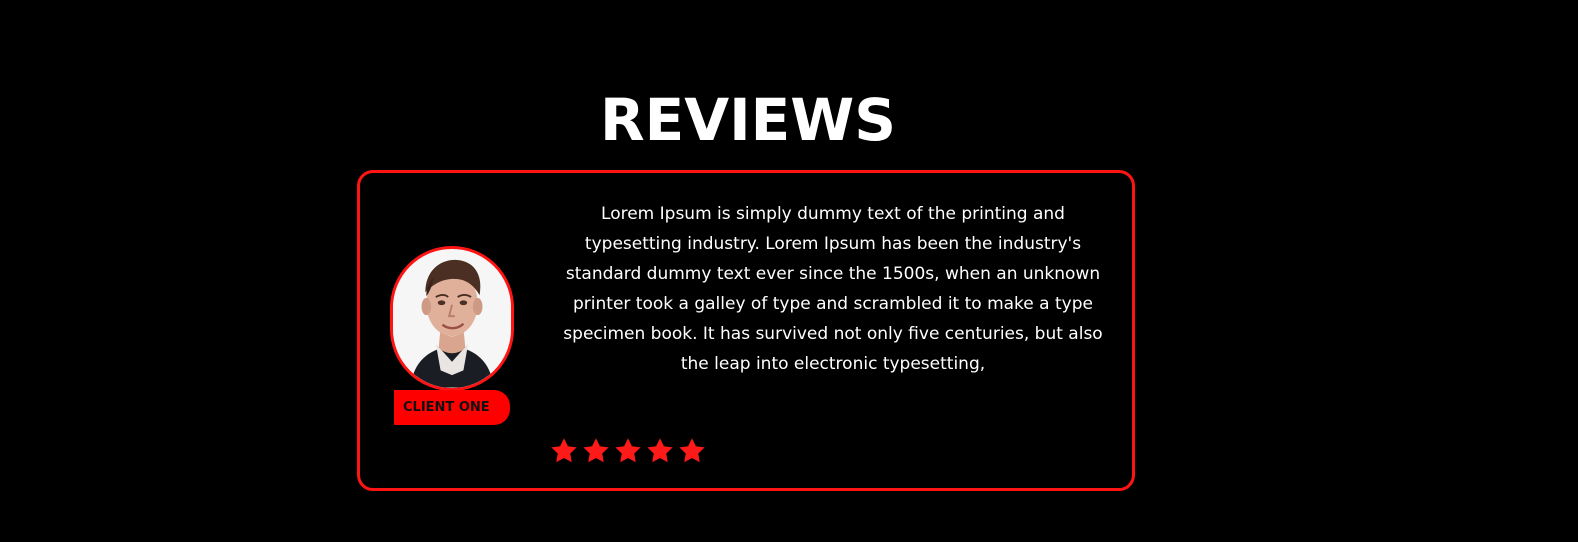 This screenshot has width=1578, height=542. Describe the element at coordinates (748, 119) in the screenshot. I see `reviews-heading: REVIEWS` at that location.